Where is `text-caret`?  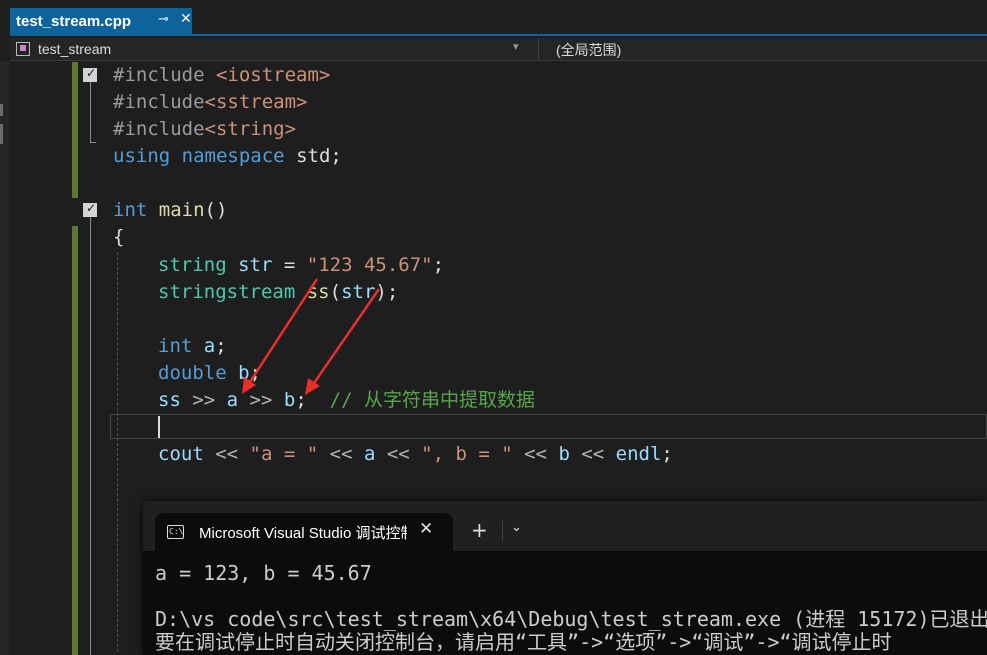
text-caret is located at coordinates (159, 427).